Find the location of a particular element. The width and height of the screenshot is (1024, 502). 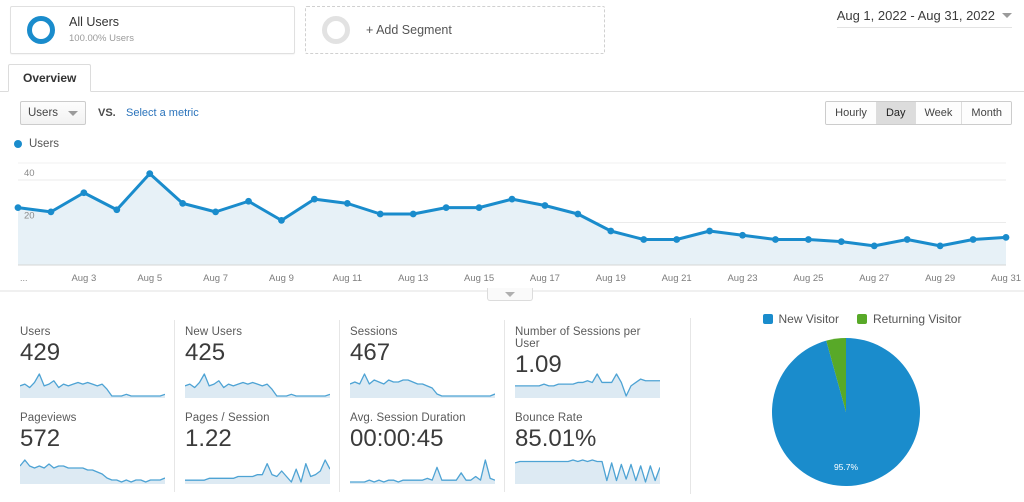

metric-card-label: Pageviews is located at coordinates (48, 418).